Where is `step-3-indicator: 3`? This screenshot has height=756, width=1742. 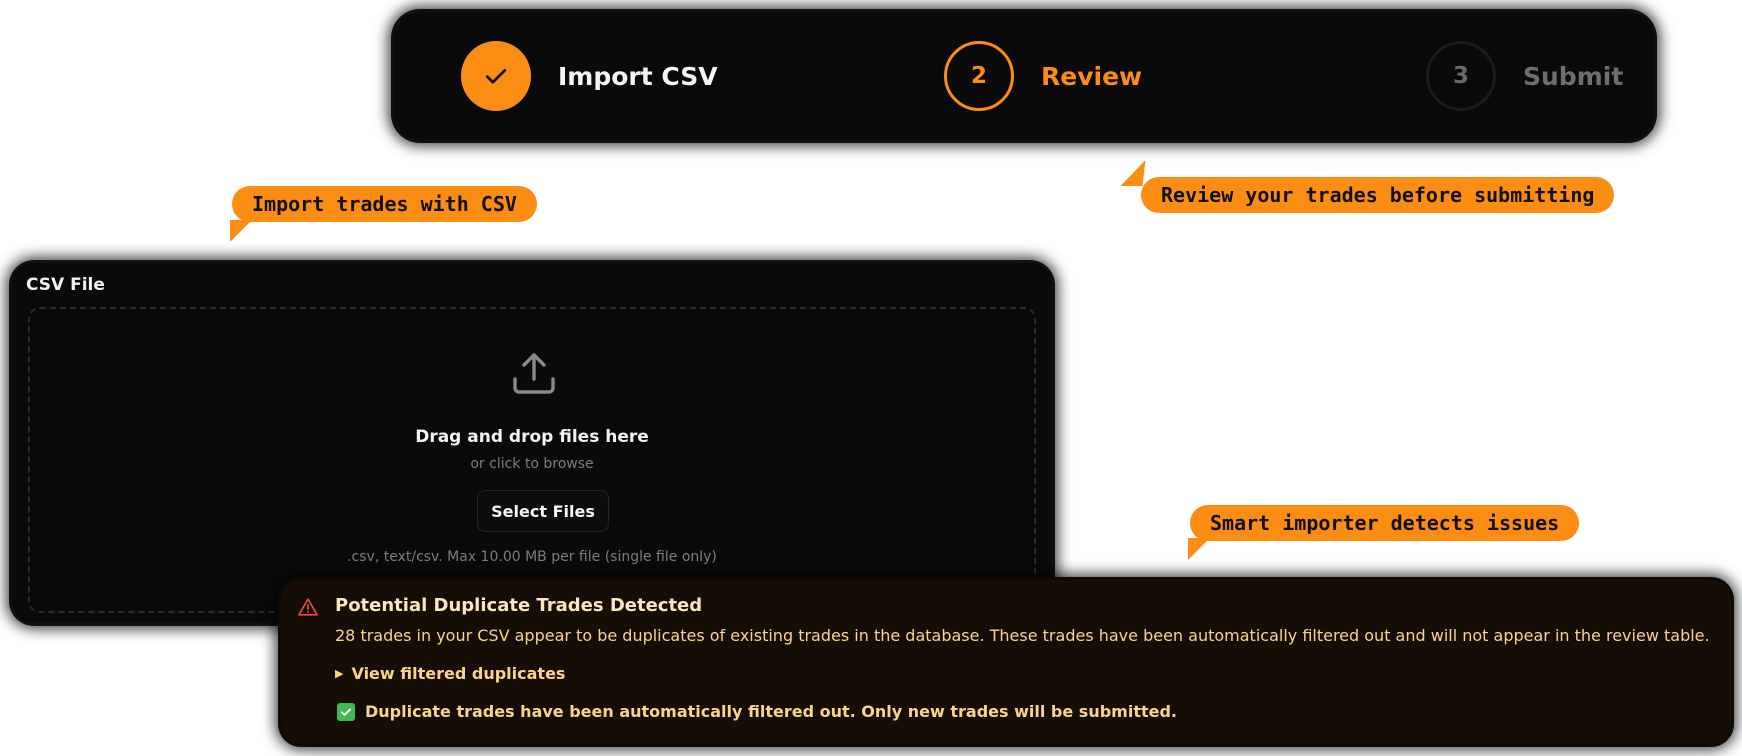
step-3-indicator: 3 is located at coordinates (1461, 76).